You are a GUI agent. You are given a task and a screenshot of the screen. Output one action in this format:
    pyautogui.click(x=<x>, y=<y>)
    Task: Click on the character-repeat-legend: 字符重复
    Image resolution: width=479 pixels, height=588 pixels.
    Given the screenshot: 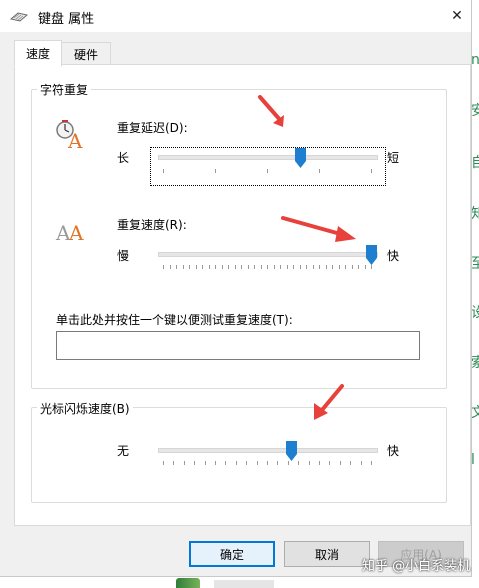 What is the action you would take?
    pyautogui.click(x=64, y=89)
    